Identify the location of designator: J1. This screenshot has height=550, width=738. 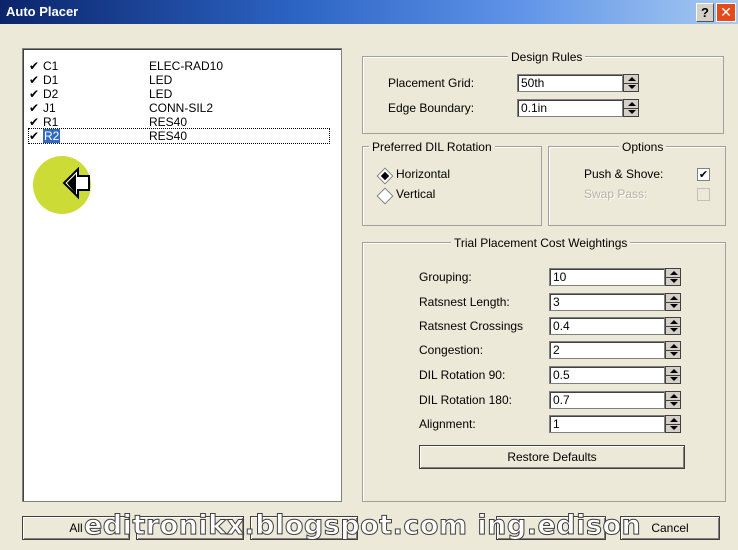
(49, 108).